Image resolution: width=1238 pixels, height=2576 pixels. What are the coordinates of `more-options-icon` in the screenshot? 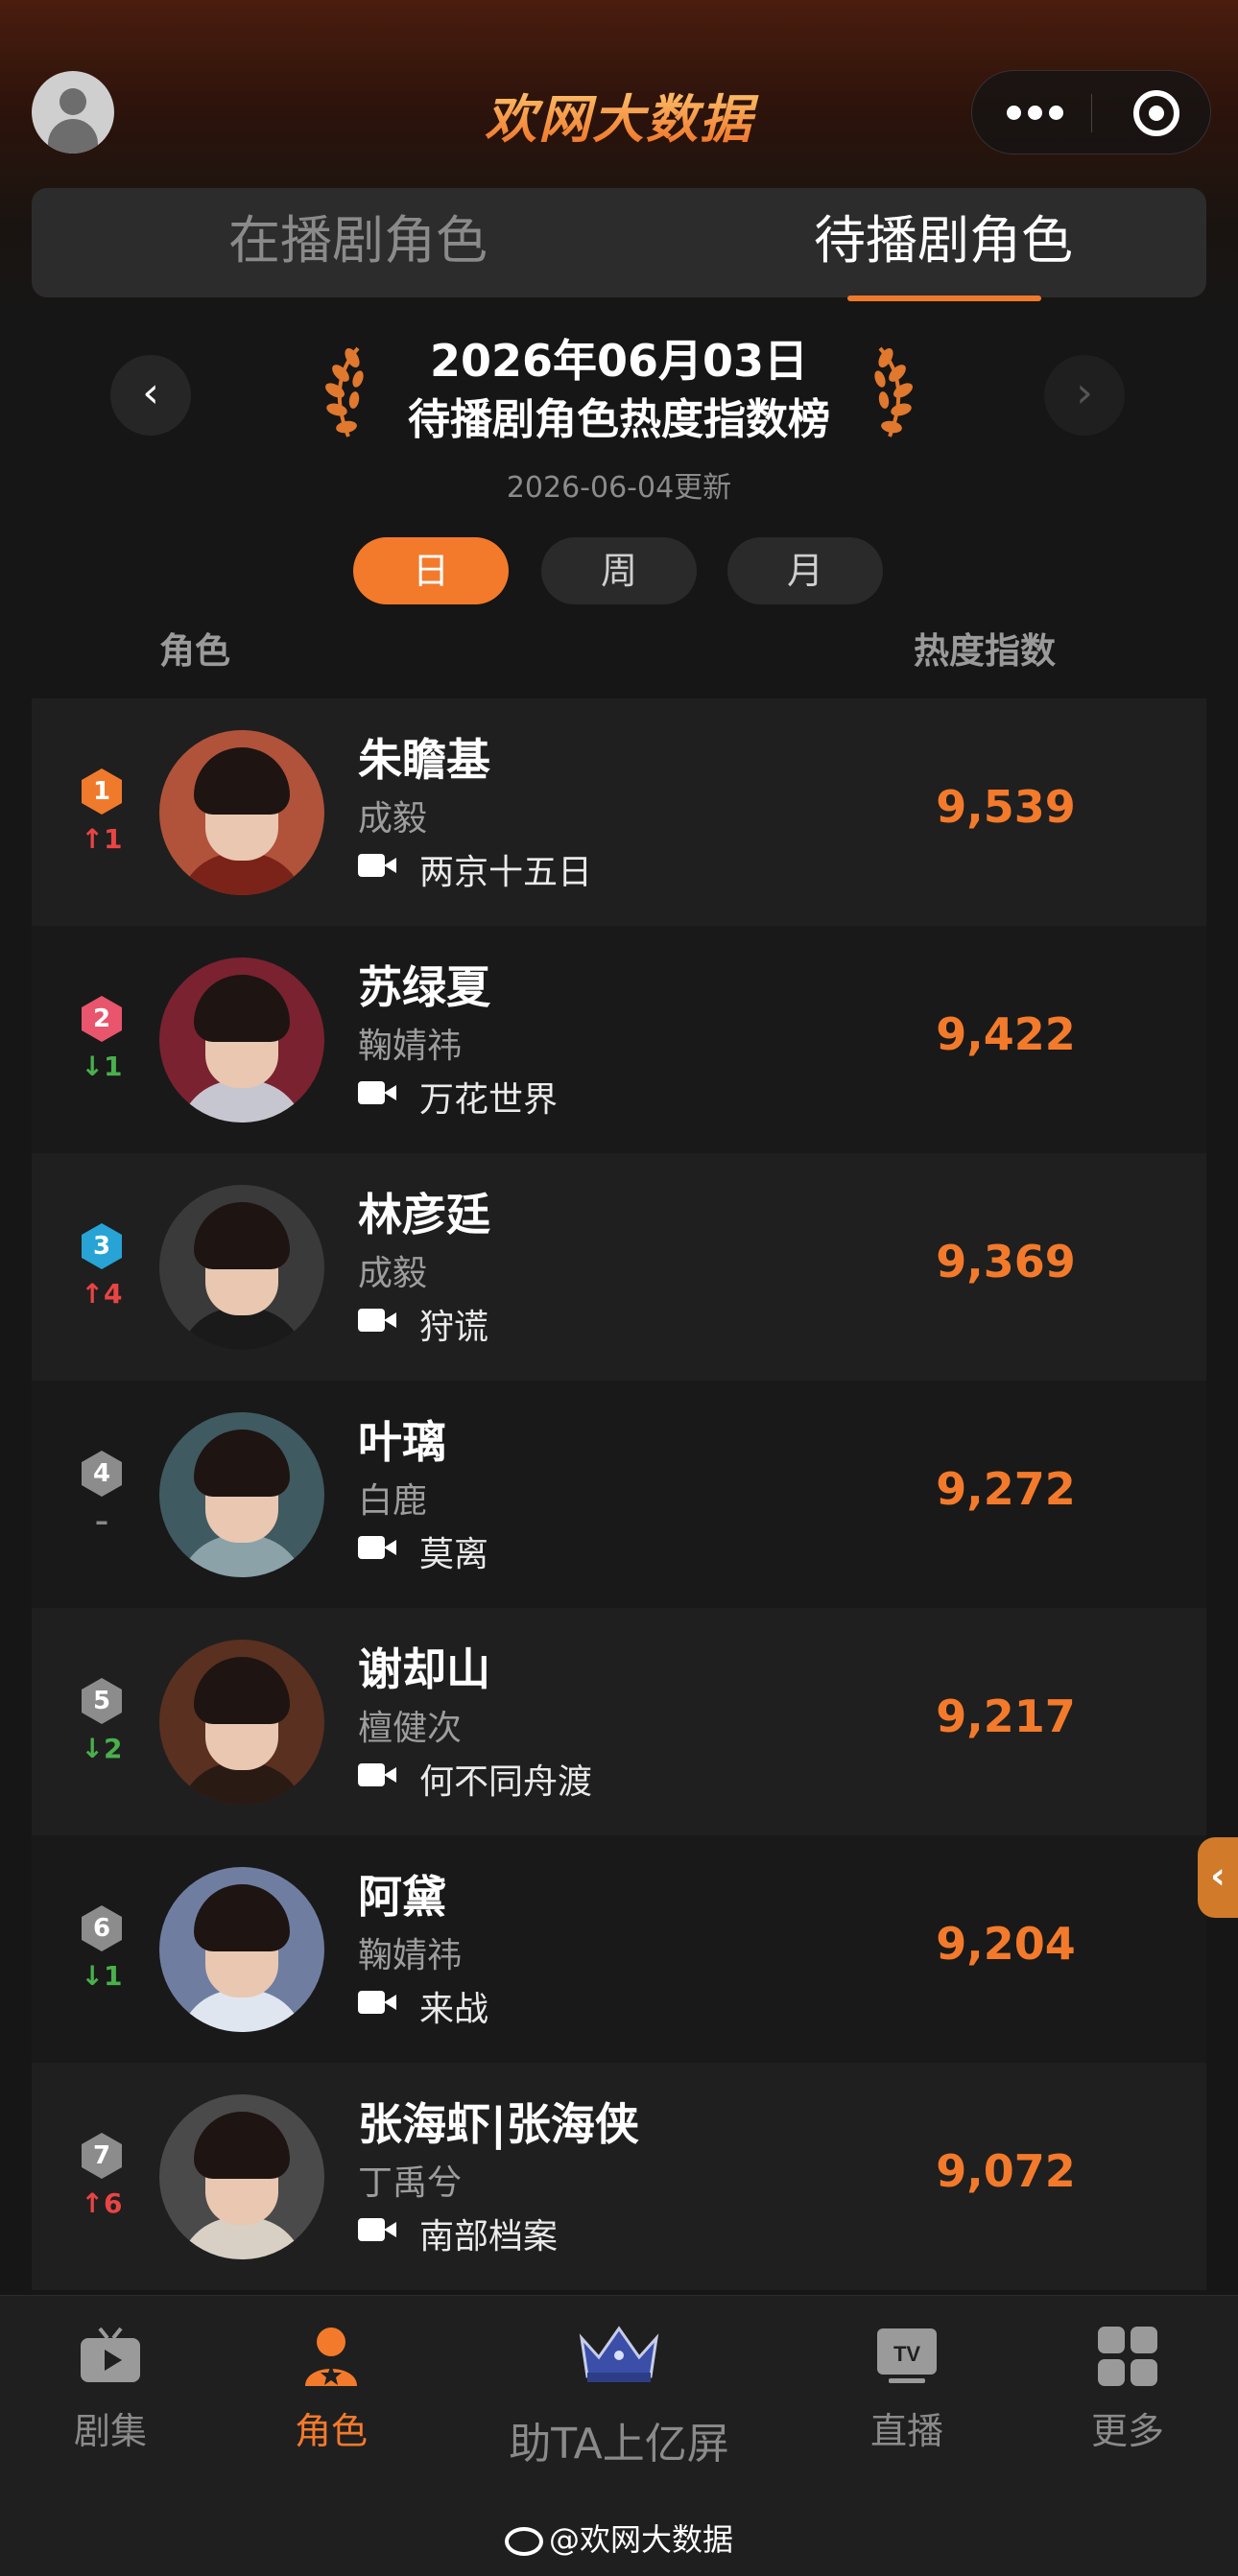 It's located at (1035, 114).